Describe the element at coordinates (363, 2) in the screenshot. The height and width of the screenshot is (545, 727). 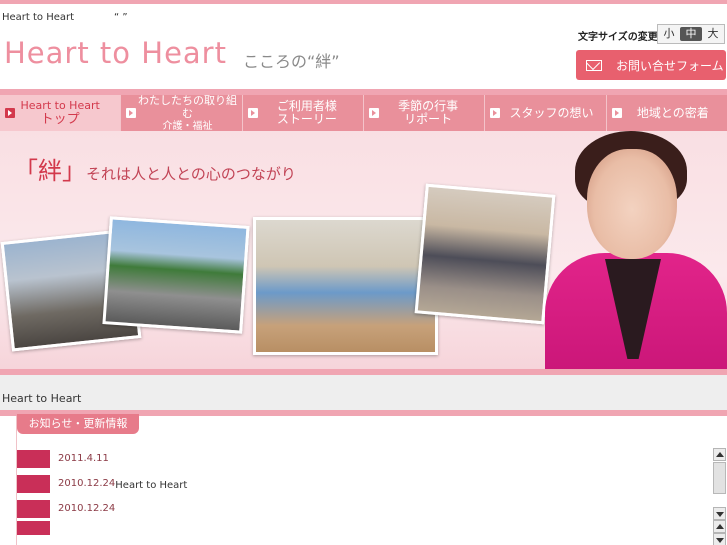
I see `top-accent-bar` at that location.